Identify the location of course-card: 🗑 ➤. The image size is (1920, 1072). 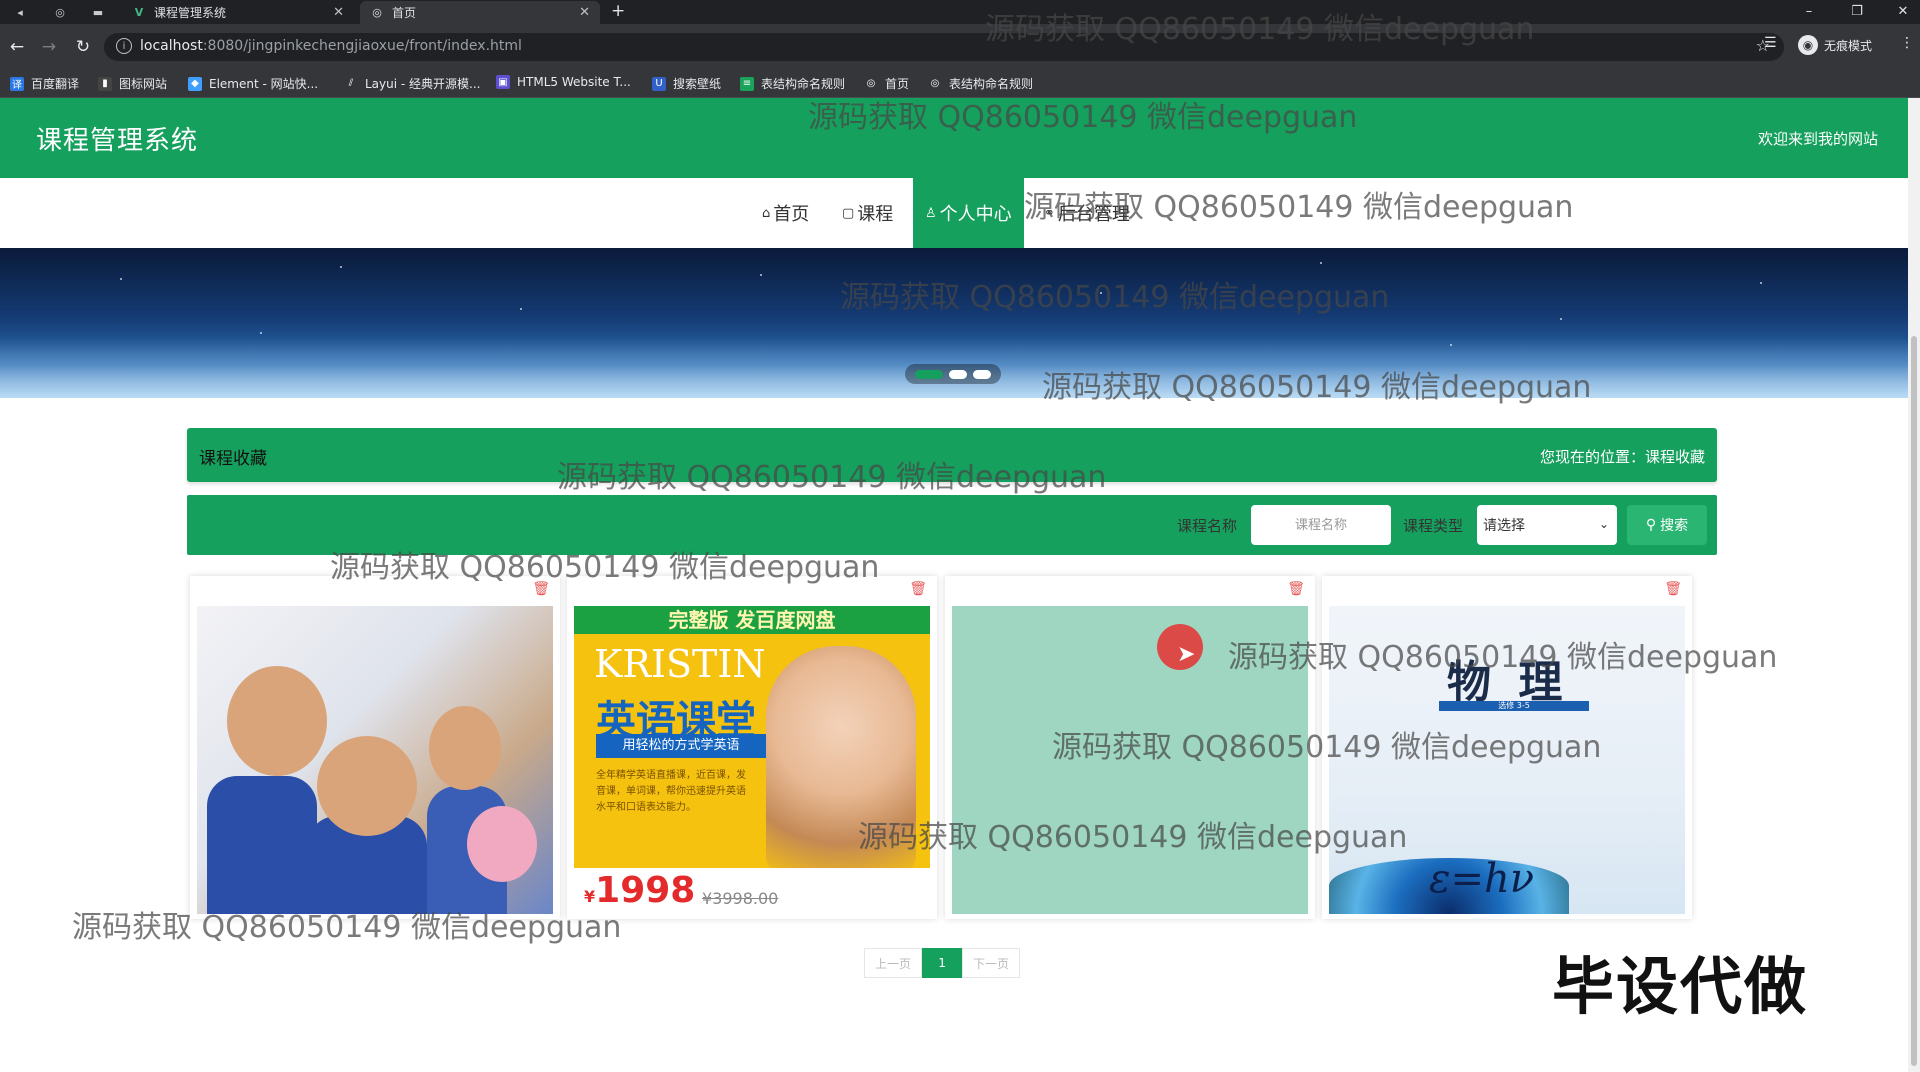
(1130, 747).